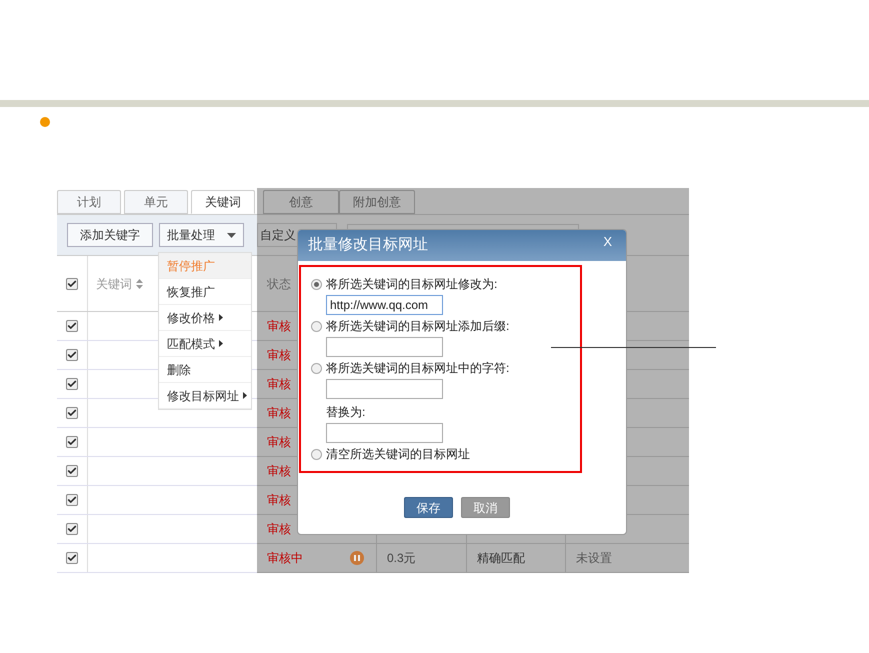 The height and width of the screenshot is (653, 869). What do you see at coordinates (346, 412) in the screenshot?
I see `replace-label: 替换为:` at bounding box center [346, 412].